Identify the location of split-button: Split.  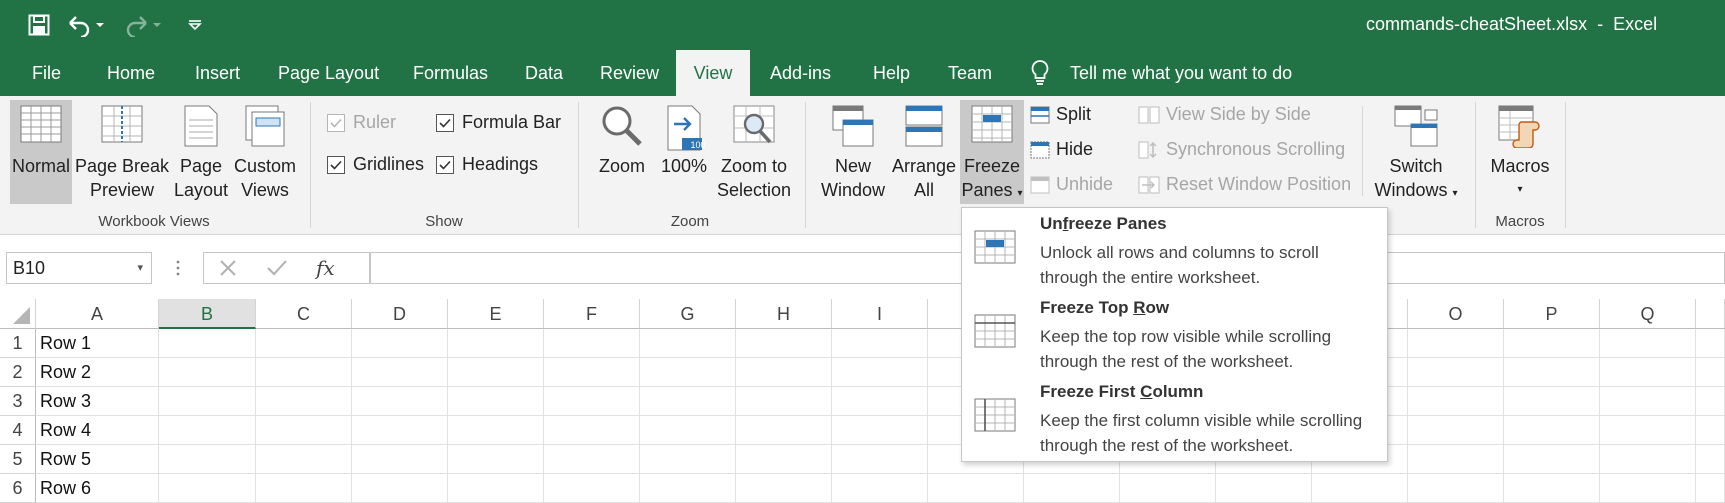
(1060, 114).